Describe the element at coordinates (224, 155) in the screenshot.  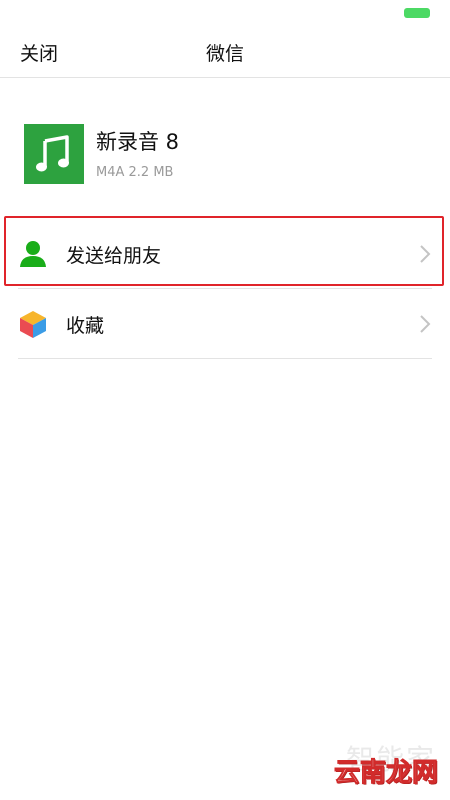
I see `file-card: 新录音 8 M4A 2.2 MB` at that location.